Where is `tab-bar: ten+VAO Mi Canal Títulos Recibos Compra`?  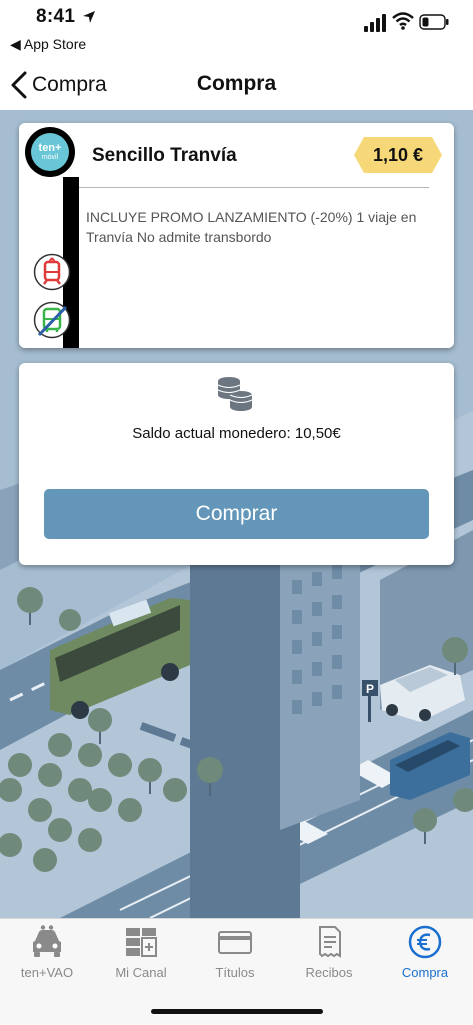
tab-bar: ten+VAO Mi Canal Títulos Recibos Compra is located at coordinates (236, 971).